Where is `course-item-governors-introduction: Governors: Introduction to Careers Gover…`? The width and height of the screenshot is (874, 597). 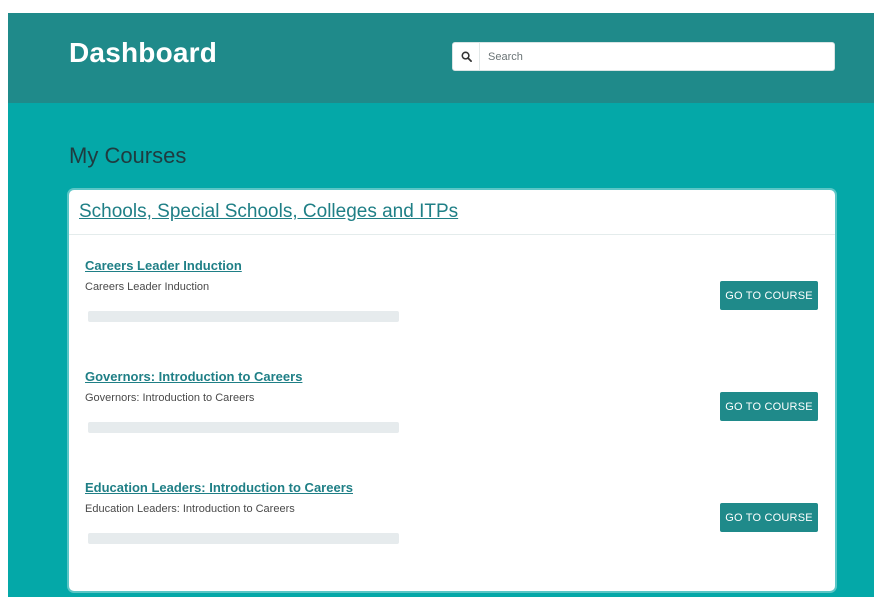
course-item-governors-introduction: Governors: Introduction to Careers Gover… is located at coordinates (452, 419).